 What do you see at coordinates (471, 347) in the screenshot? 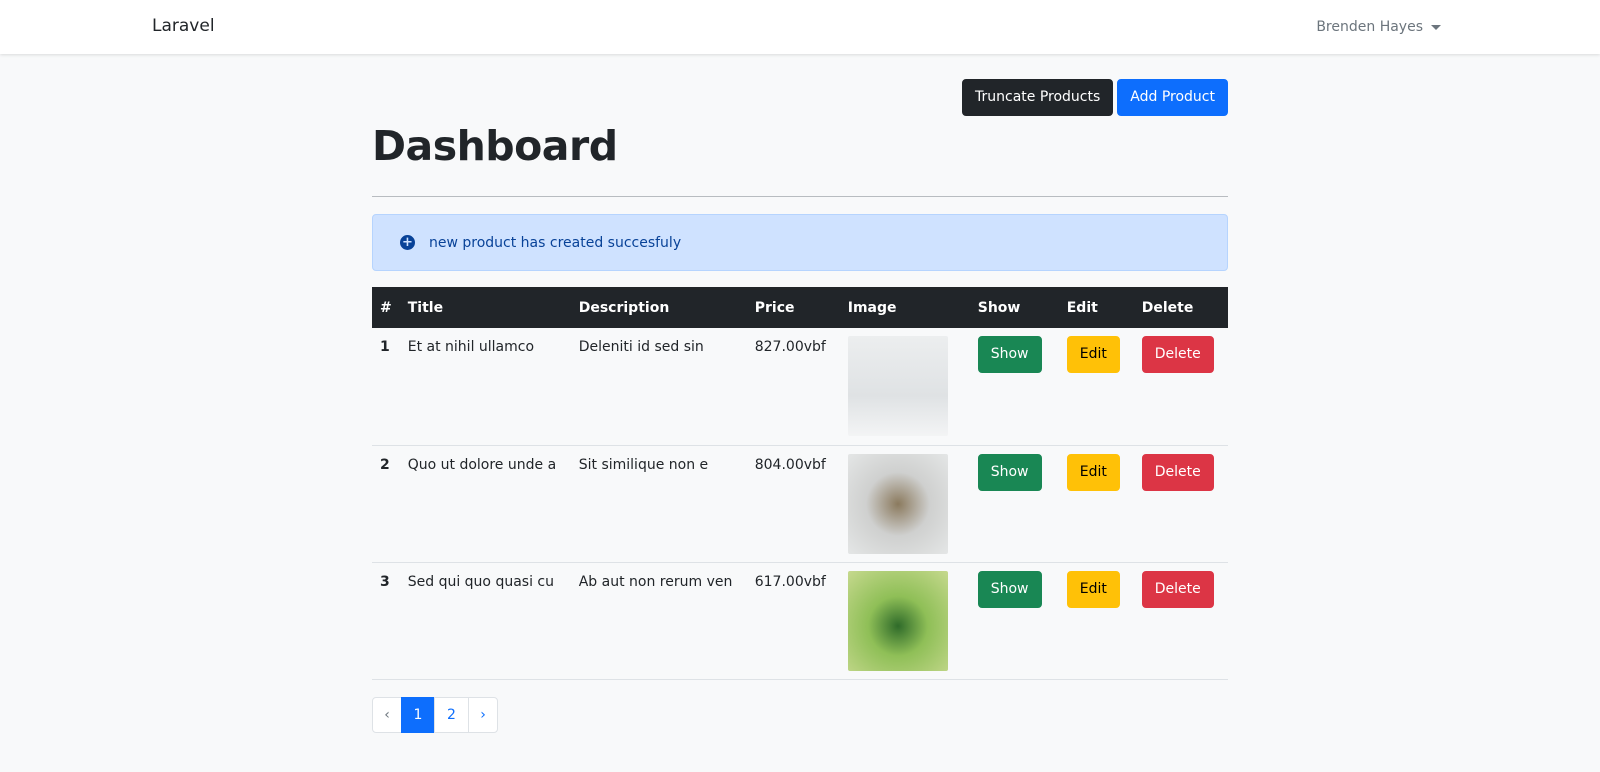
I see `product-title: Et at nihil ullamco` at bounding box center [471, 347].